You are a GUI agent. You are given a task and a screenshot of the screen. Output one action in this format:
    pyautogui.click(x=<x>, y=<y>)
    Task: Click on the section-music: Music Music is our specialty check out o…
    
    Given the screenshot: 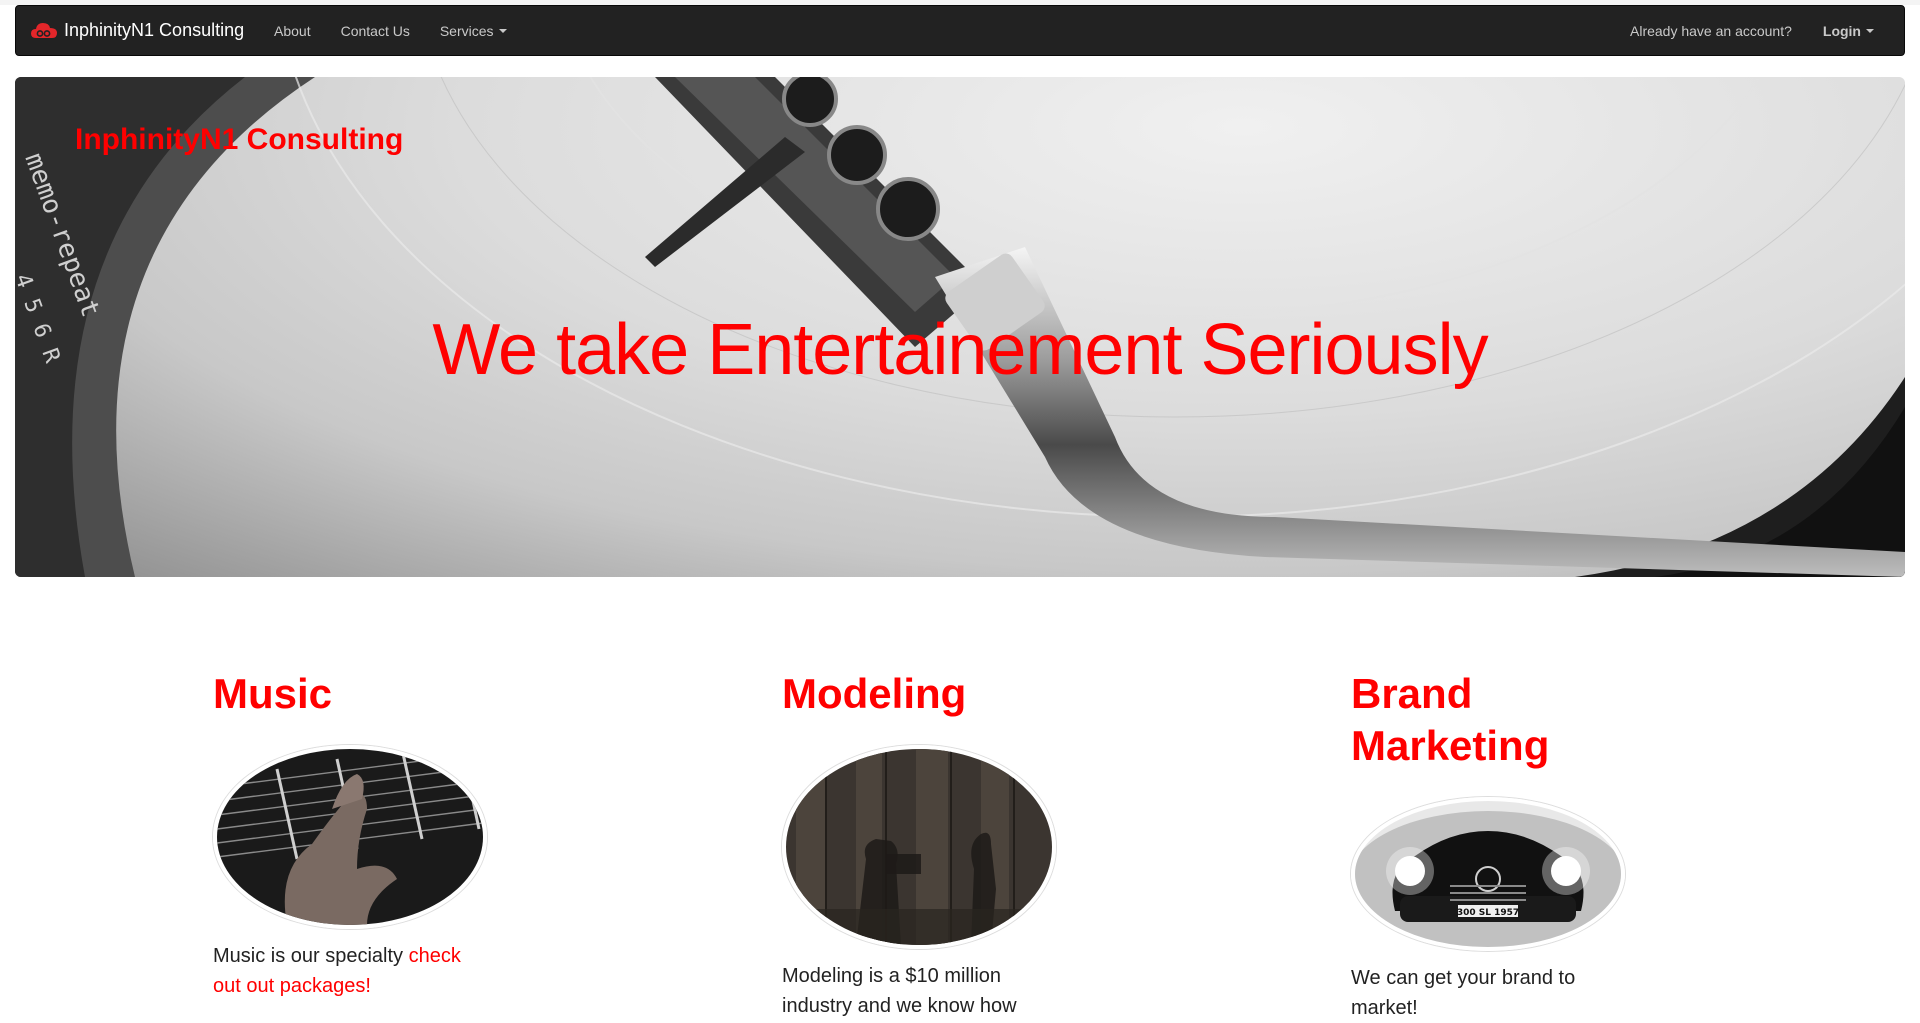 What is the action you would take?
    pyautogui.click(x=363, y=834)
    